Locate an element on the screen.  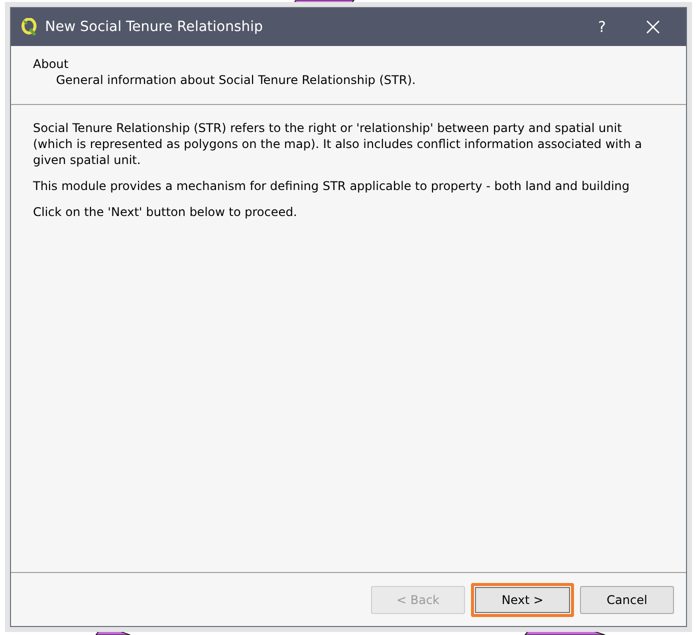
close-icon is located at coordinates (653, 27).